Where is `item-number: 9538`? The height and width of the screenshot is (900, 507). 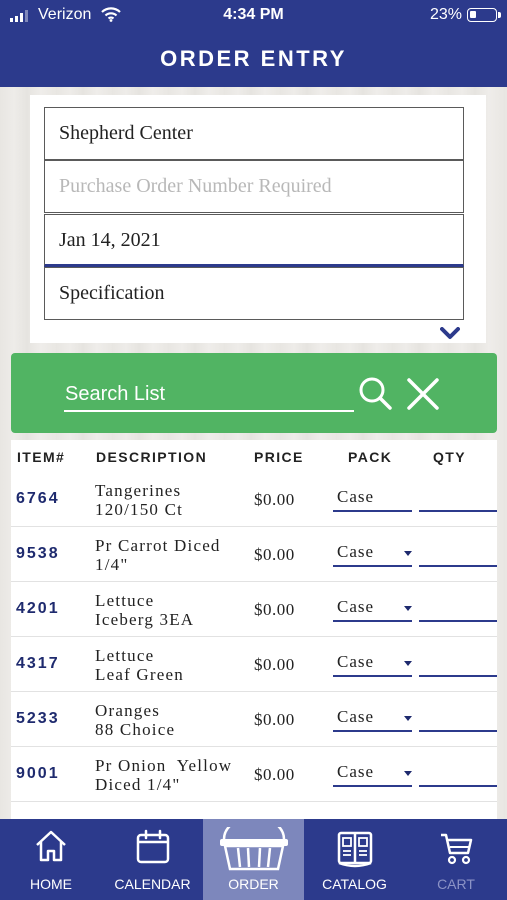
item-number: 9538 is located at coordinates (38, 553).